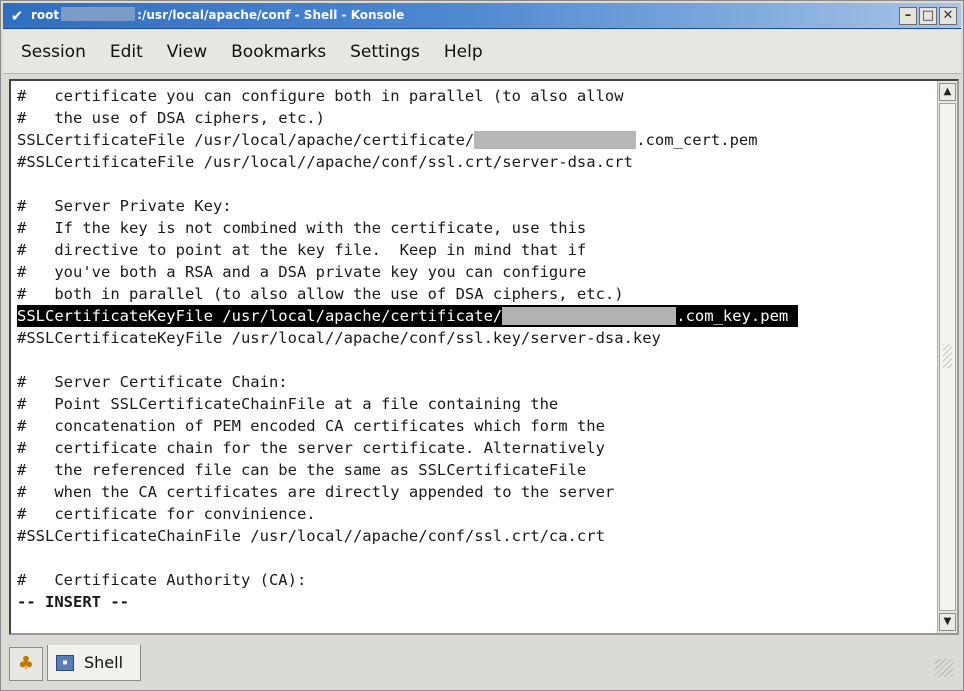 The image size is (964, 691). I want to click on session-tab-bar: ♣ ▪ Shell, so click(482, 664).